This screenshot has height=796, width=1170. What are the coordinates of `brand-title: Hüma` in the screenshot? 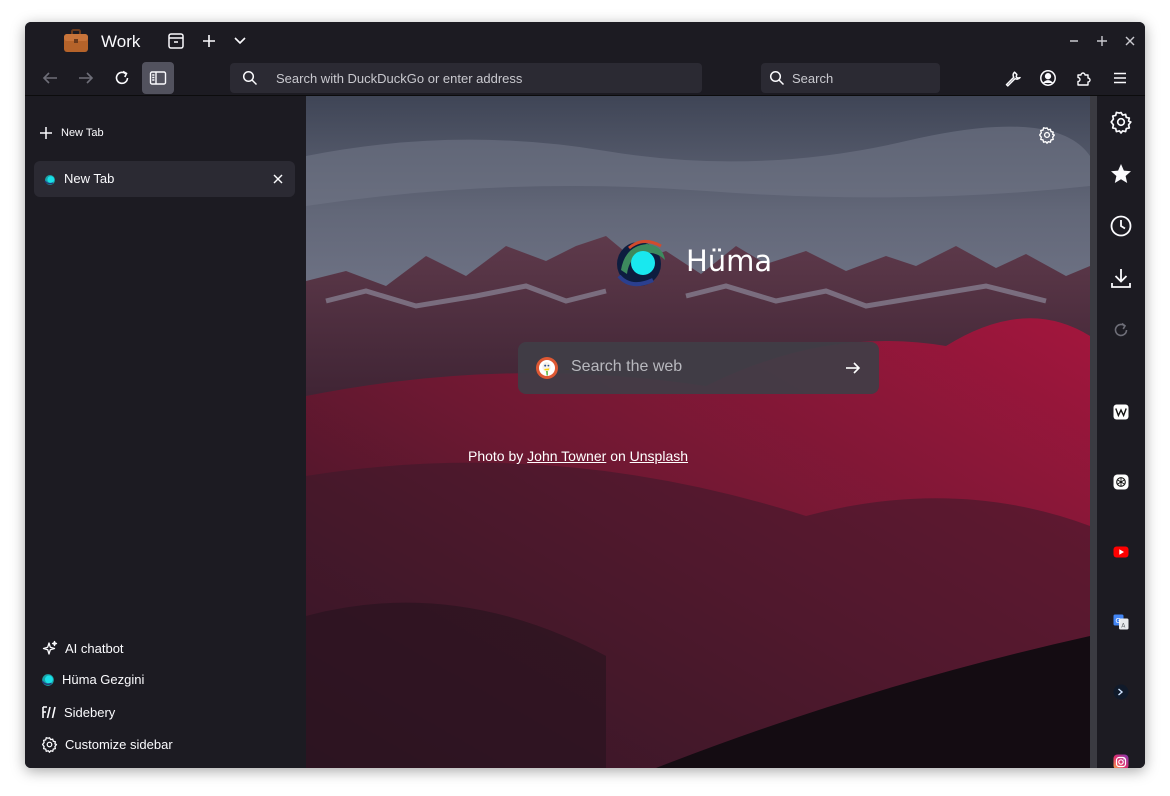 It's located at (729, 261).